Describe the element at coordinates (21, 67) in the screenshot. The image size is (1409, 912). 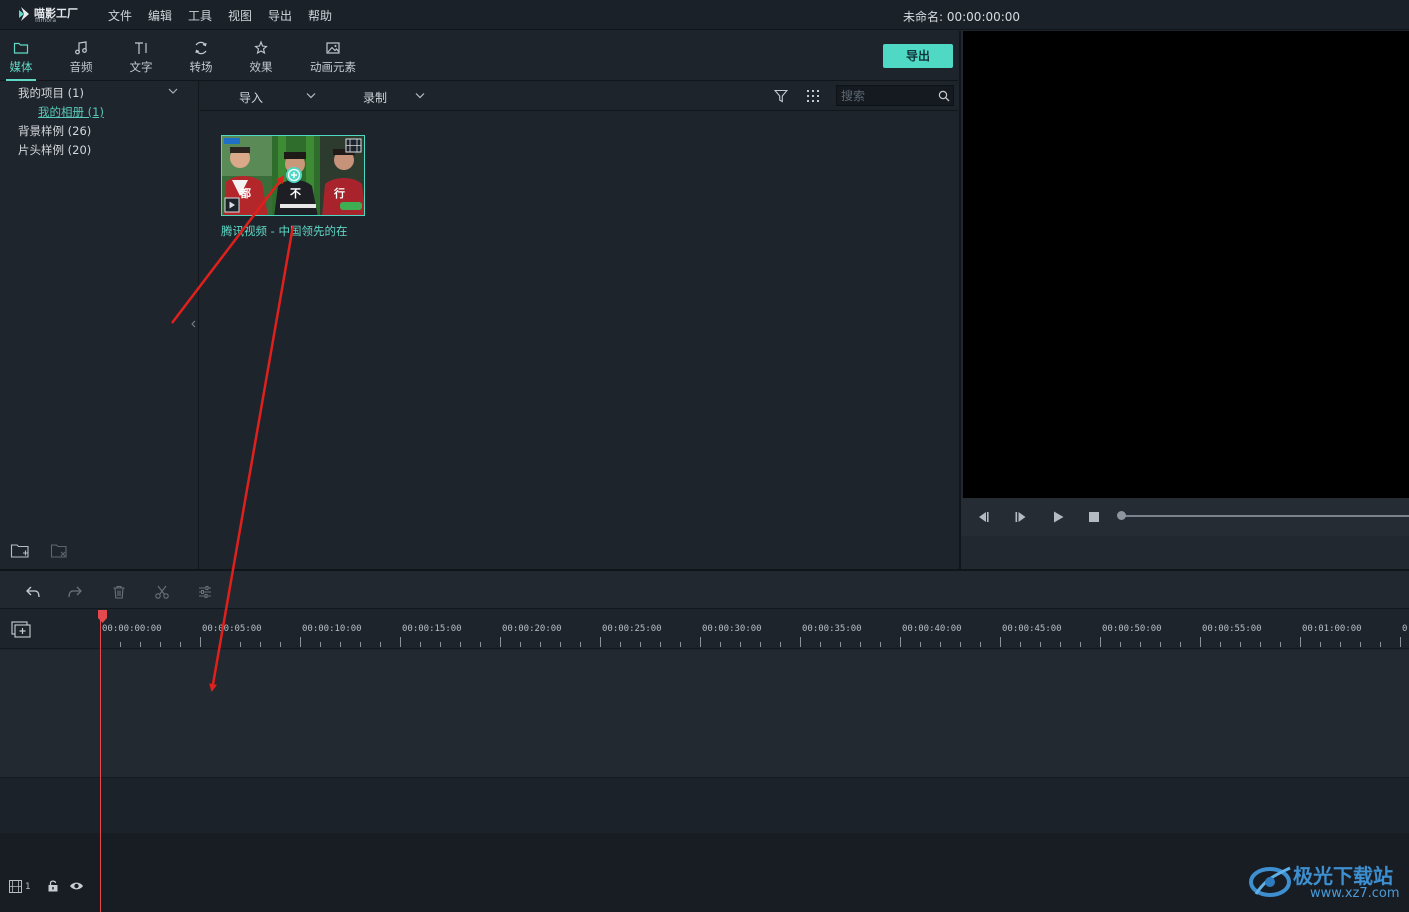
I see `tab-label: 媒体` at that location.